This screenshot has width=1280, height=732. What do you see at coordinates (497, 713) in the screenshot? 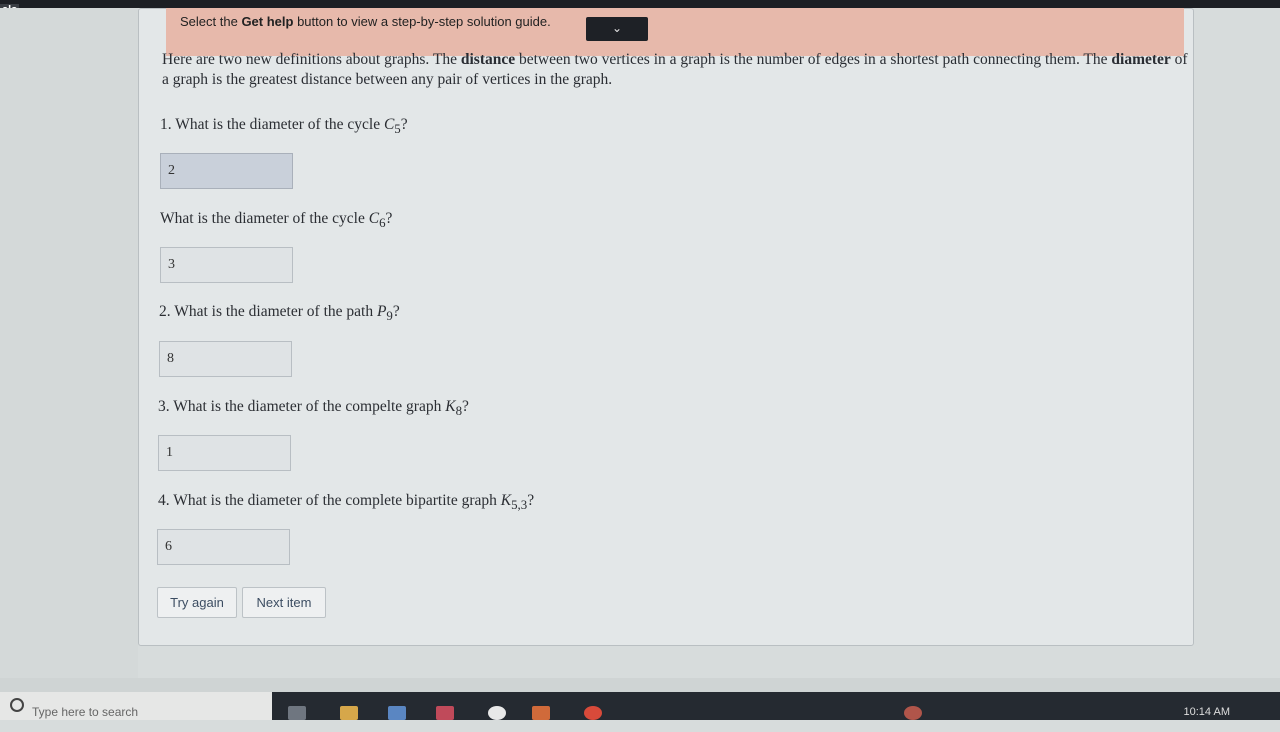
I see `browser-icon` at bounding box center [497, 713].